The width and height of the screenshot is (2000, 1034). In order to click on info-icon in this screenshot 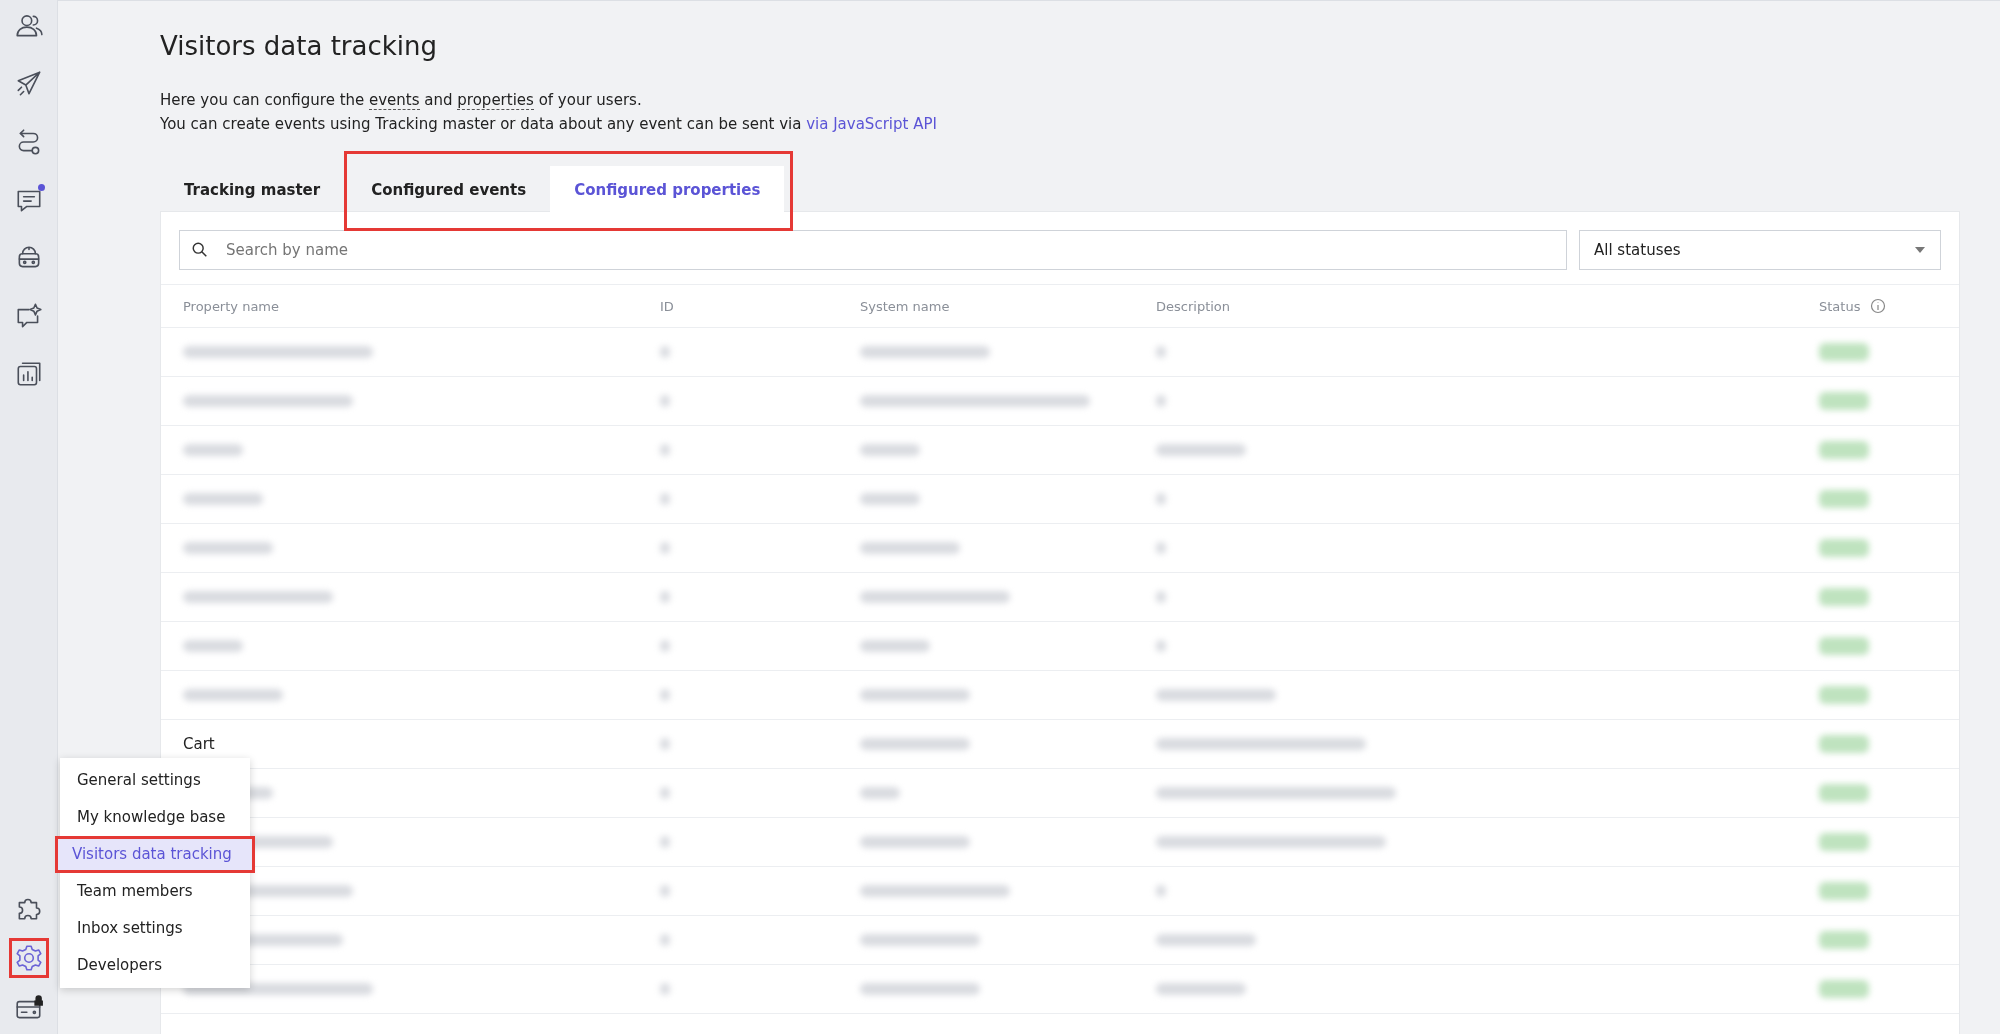, I will do `click(1878, 306)`.